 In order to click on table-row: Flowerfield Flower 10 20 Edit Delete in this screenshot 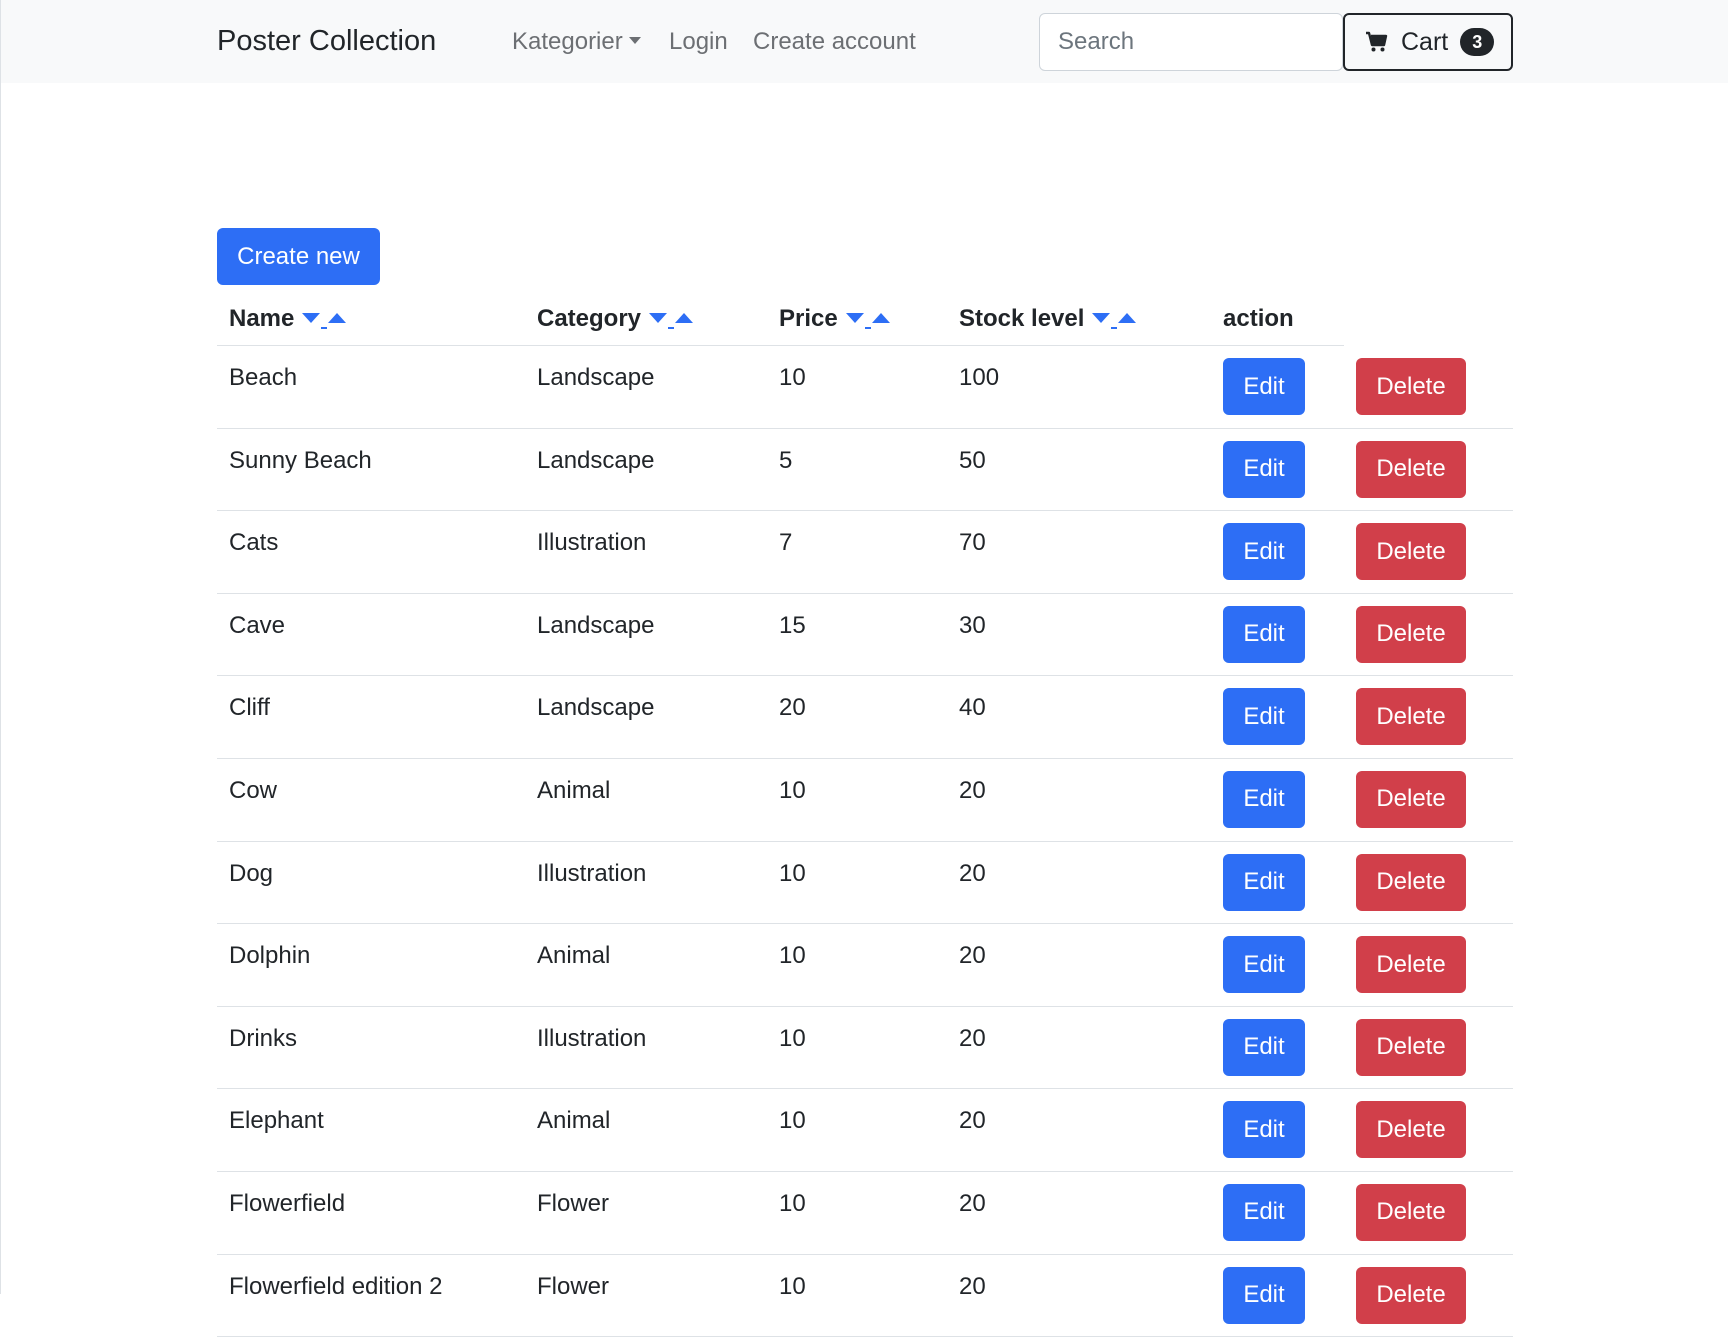, I will do `click(865, 1213)`.